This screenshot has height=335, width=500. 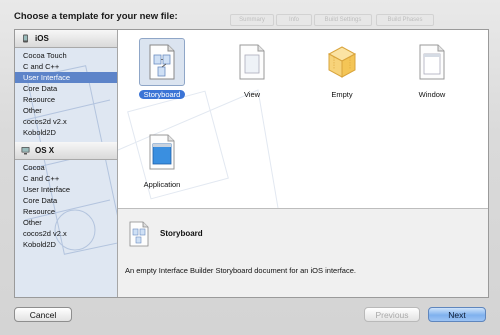 I want to click on template-label: Window, so click(x=432, y=95).